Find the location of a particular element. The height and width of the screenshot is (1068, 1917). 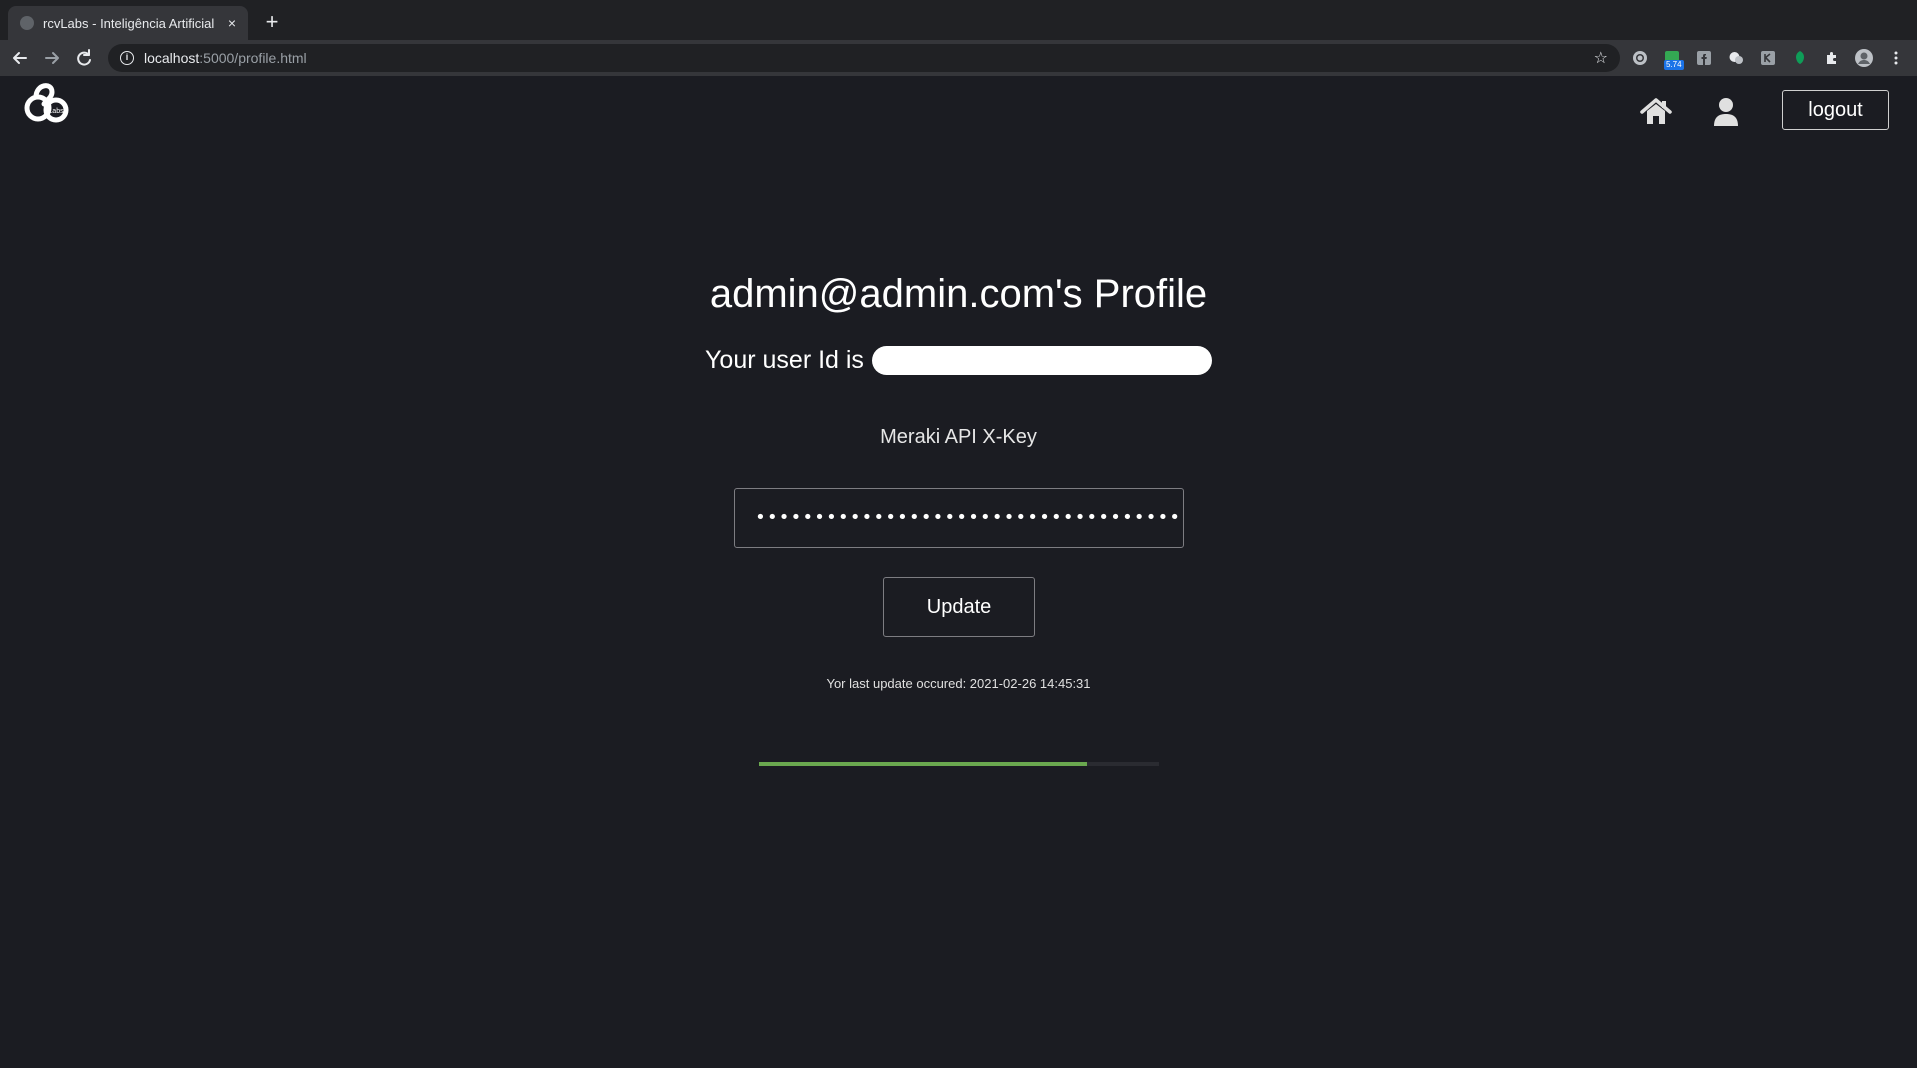

reload-button is located at coordinates (84, 58).